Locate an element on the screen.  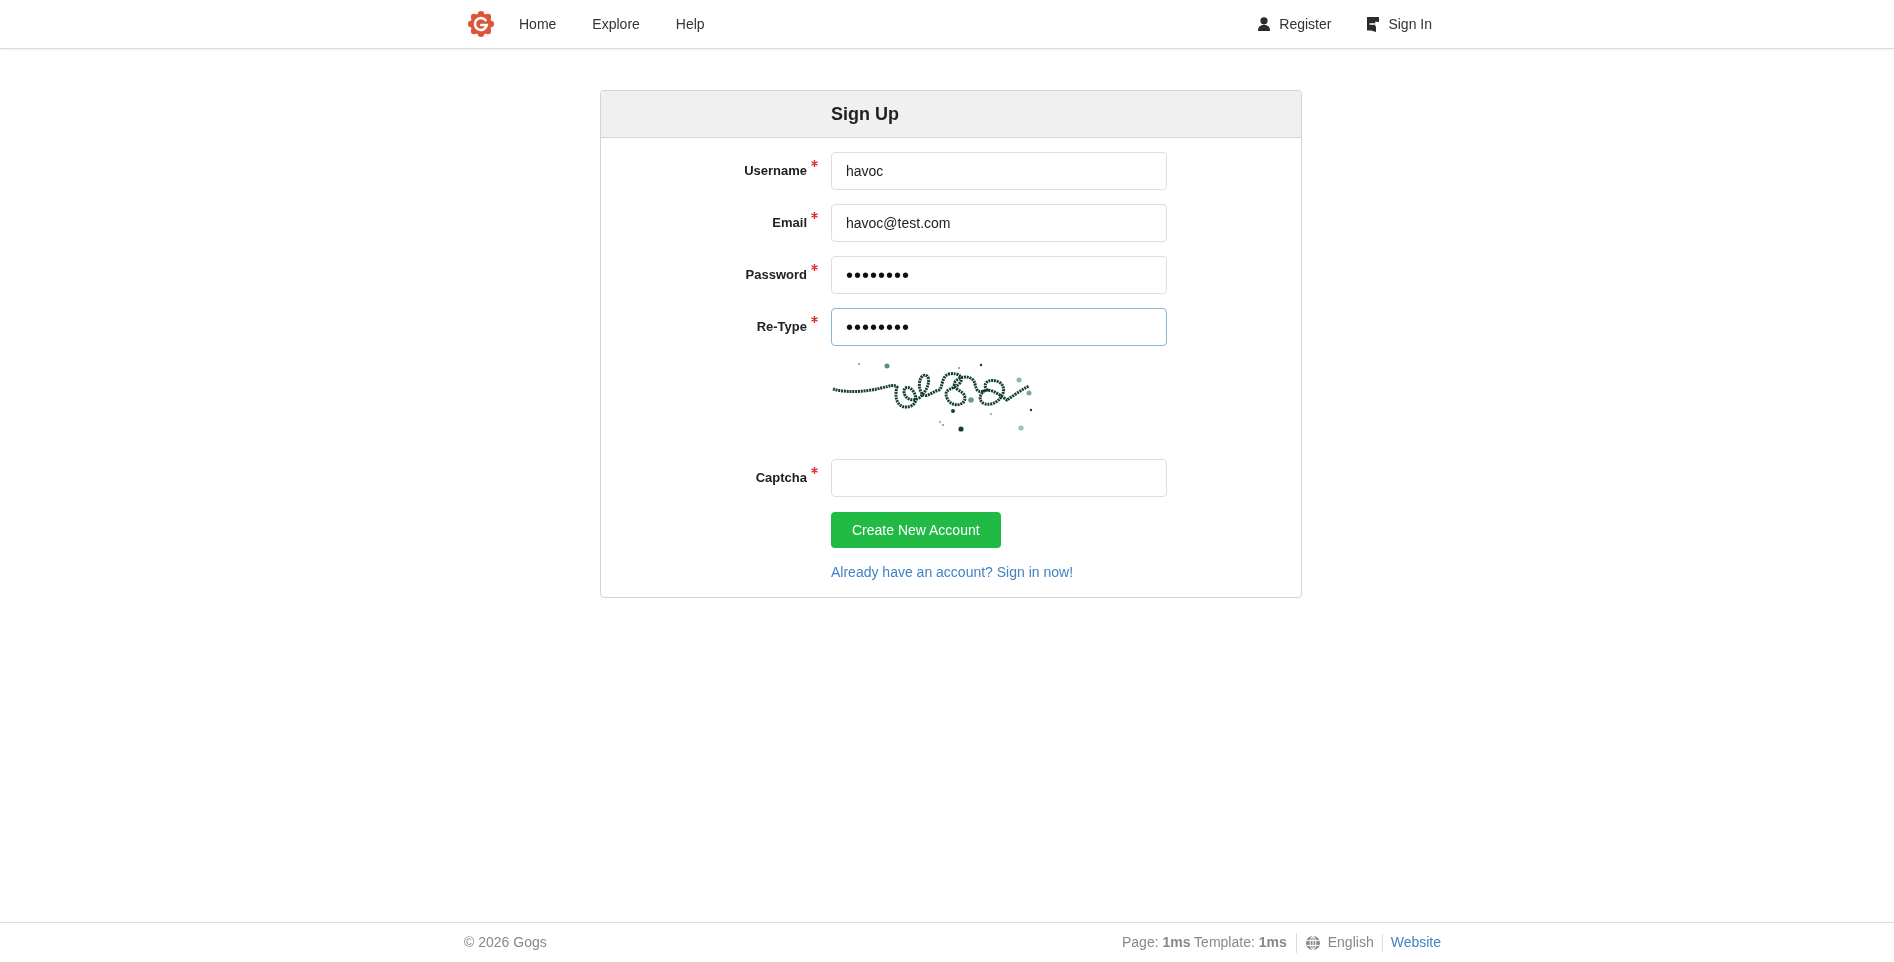
globe-icon is located at coordinates (1312, 942).